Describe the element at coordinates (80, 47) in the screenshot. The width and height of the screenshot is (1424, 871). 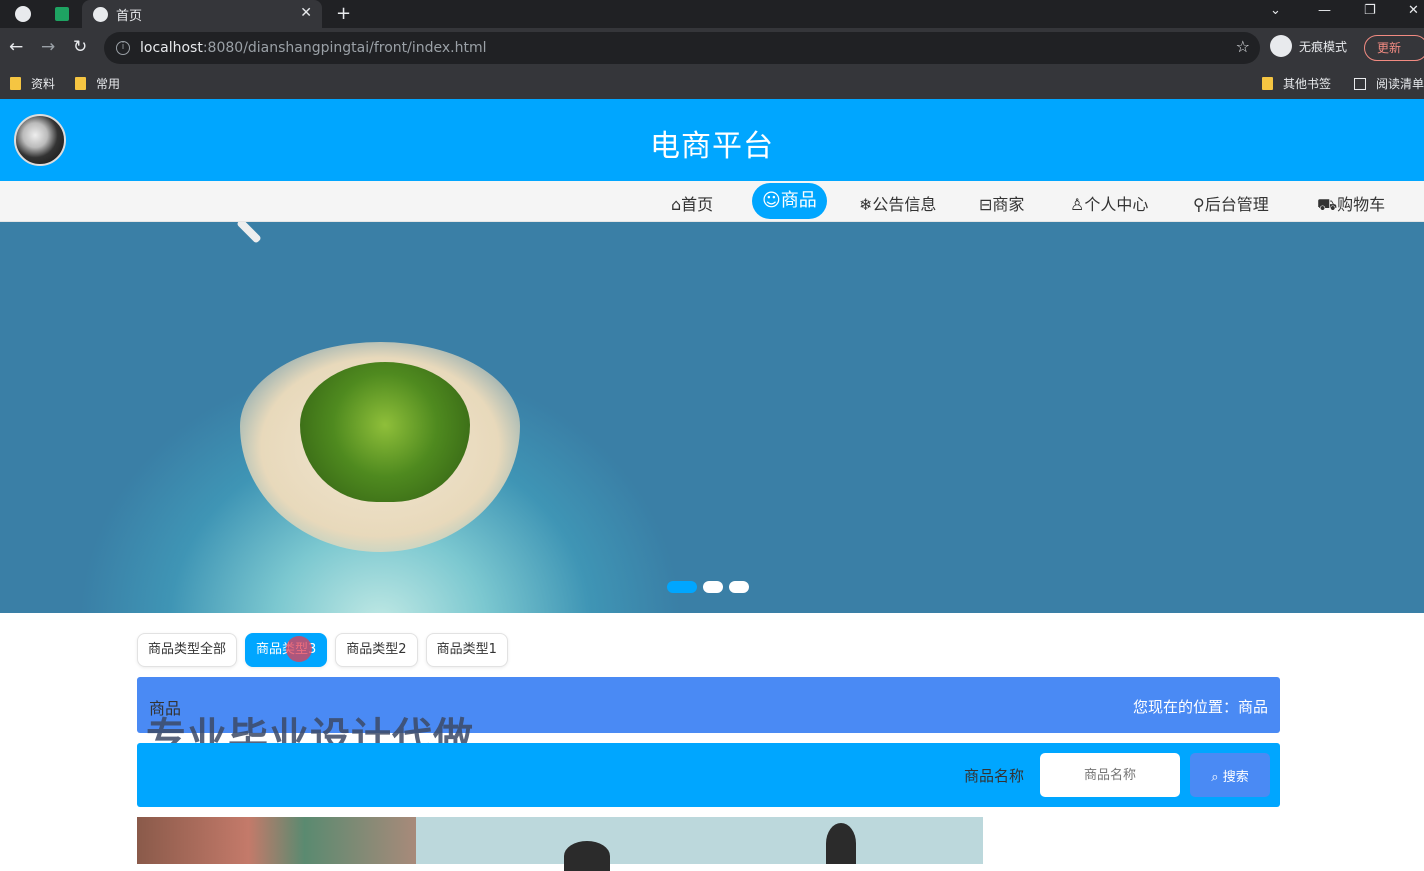
I see `reload-icon: ↻` at that location.